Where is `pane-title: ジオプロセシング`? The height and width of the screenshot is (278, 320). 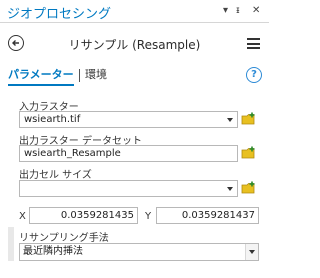 pane-title: ジオプロセシング is located at coordinates (59, 14).